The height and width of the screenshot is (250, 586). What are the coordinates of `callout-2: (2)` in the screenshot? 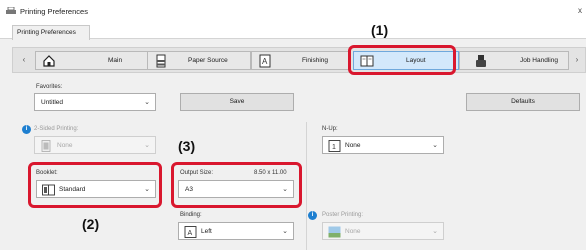 It's located at (91, 224).